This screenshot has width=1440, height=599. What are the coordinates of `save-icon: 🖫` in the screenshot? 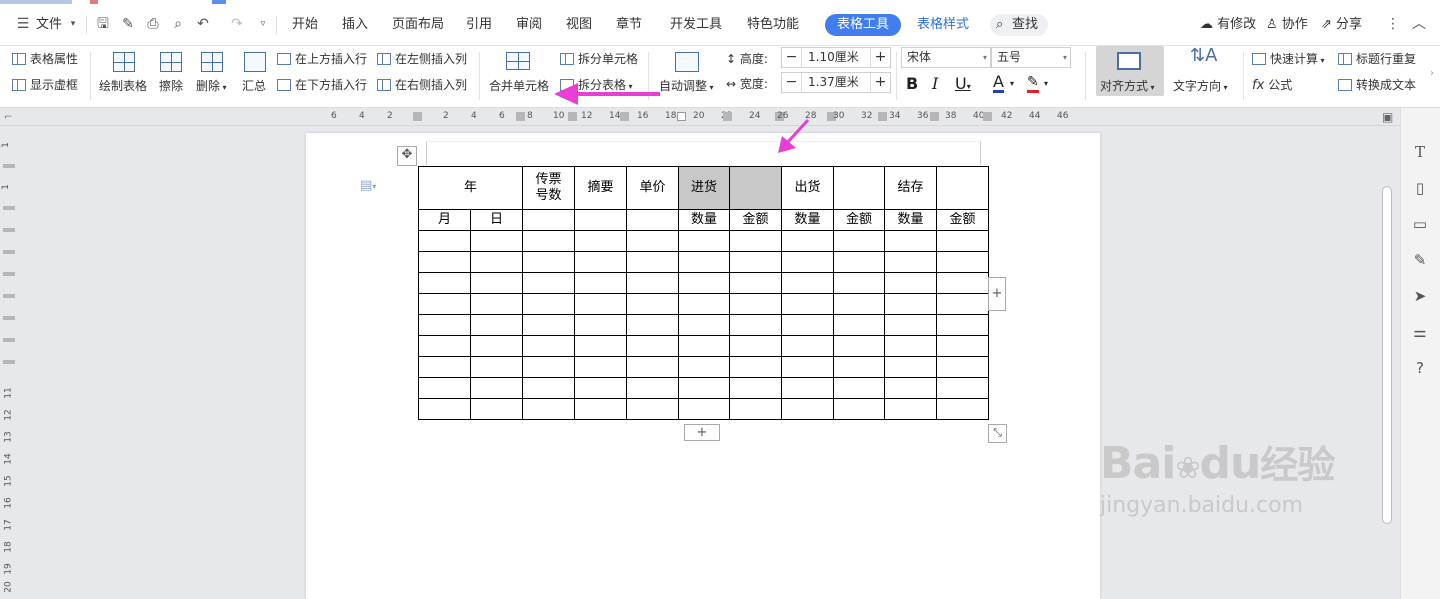 It's located at (103, 24).